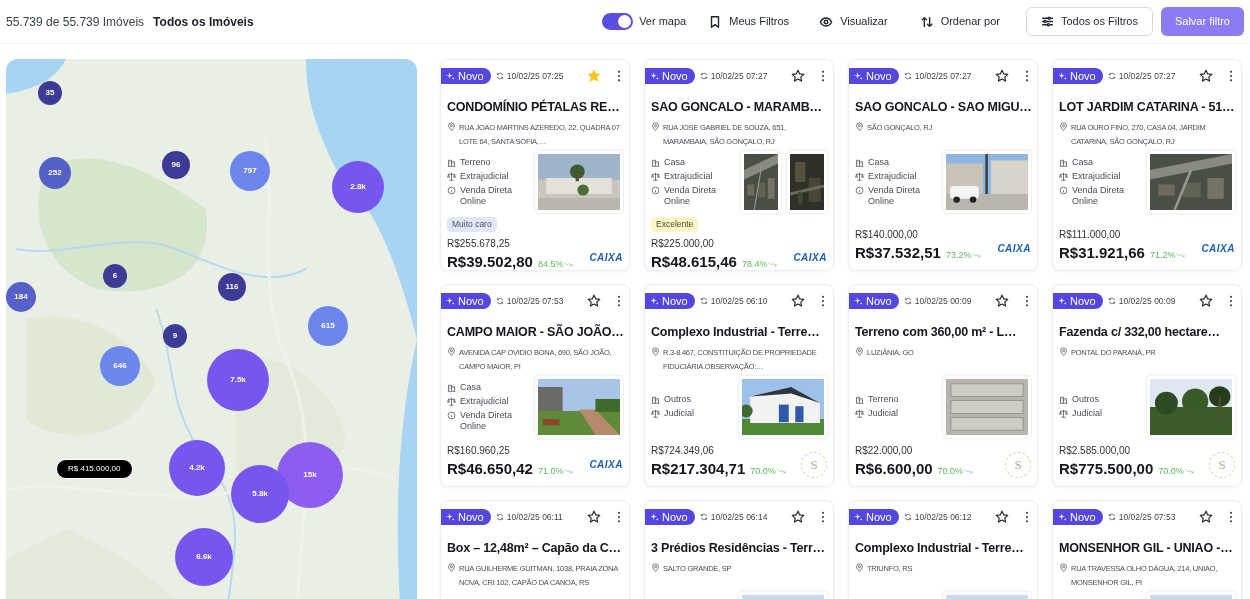  What do you see at coordinates (959, 21) in the screenshot?
I see `sort-button: Ordenar por` at bounding box center [959, 21].